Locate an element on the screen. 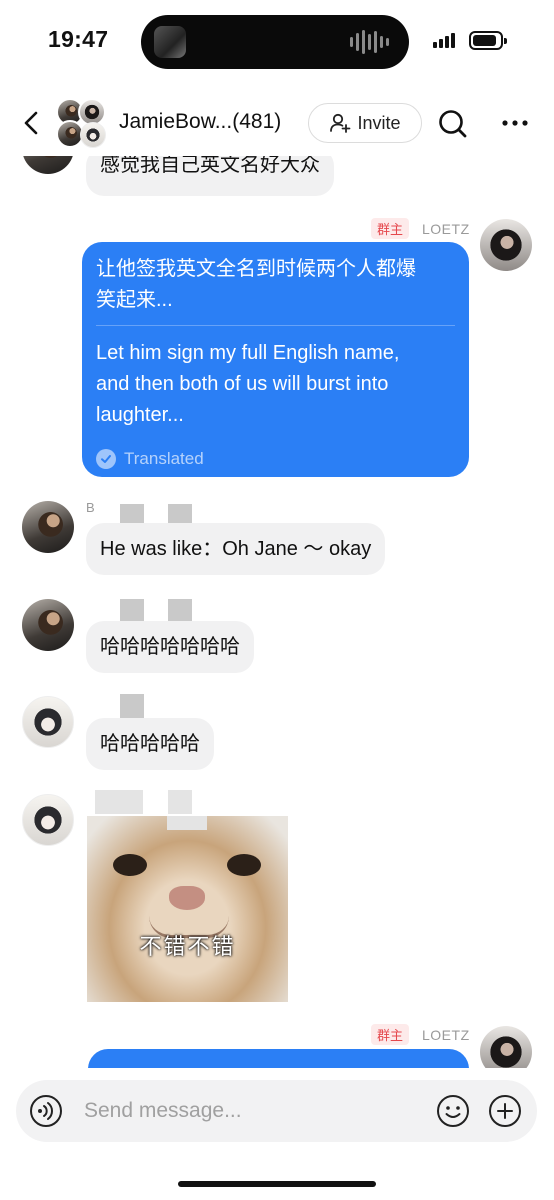 Image resolution: width=554 pixels, height=1200 pixels. message-text: 哈哈哈哈哈哈哈 is located at coordinates (170, 647).